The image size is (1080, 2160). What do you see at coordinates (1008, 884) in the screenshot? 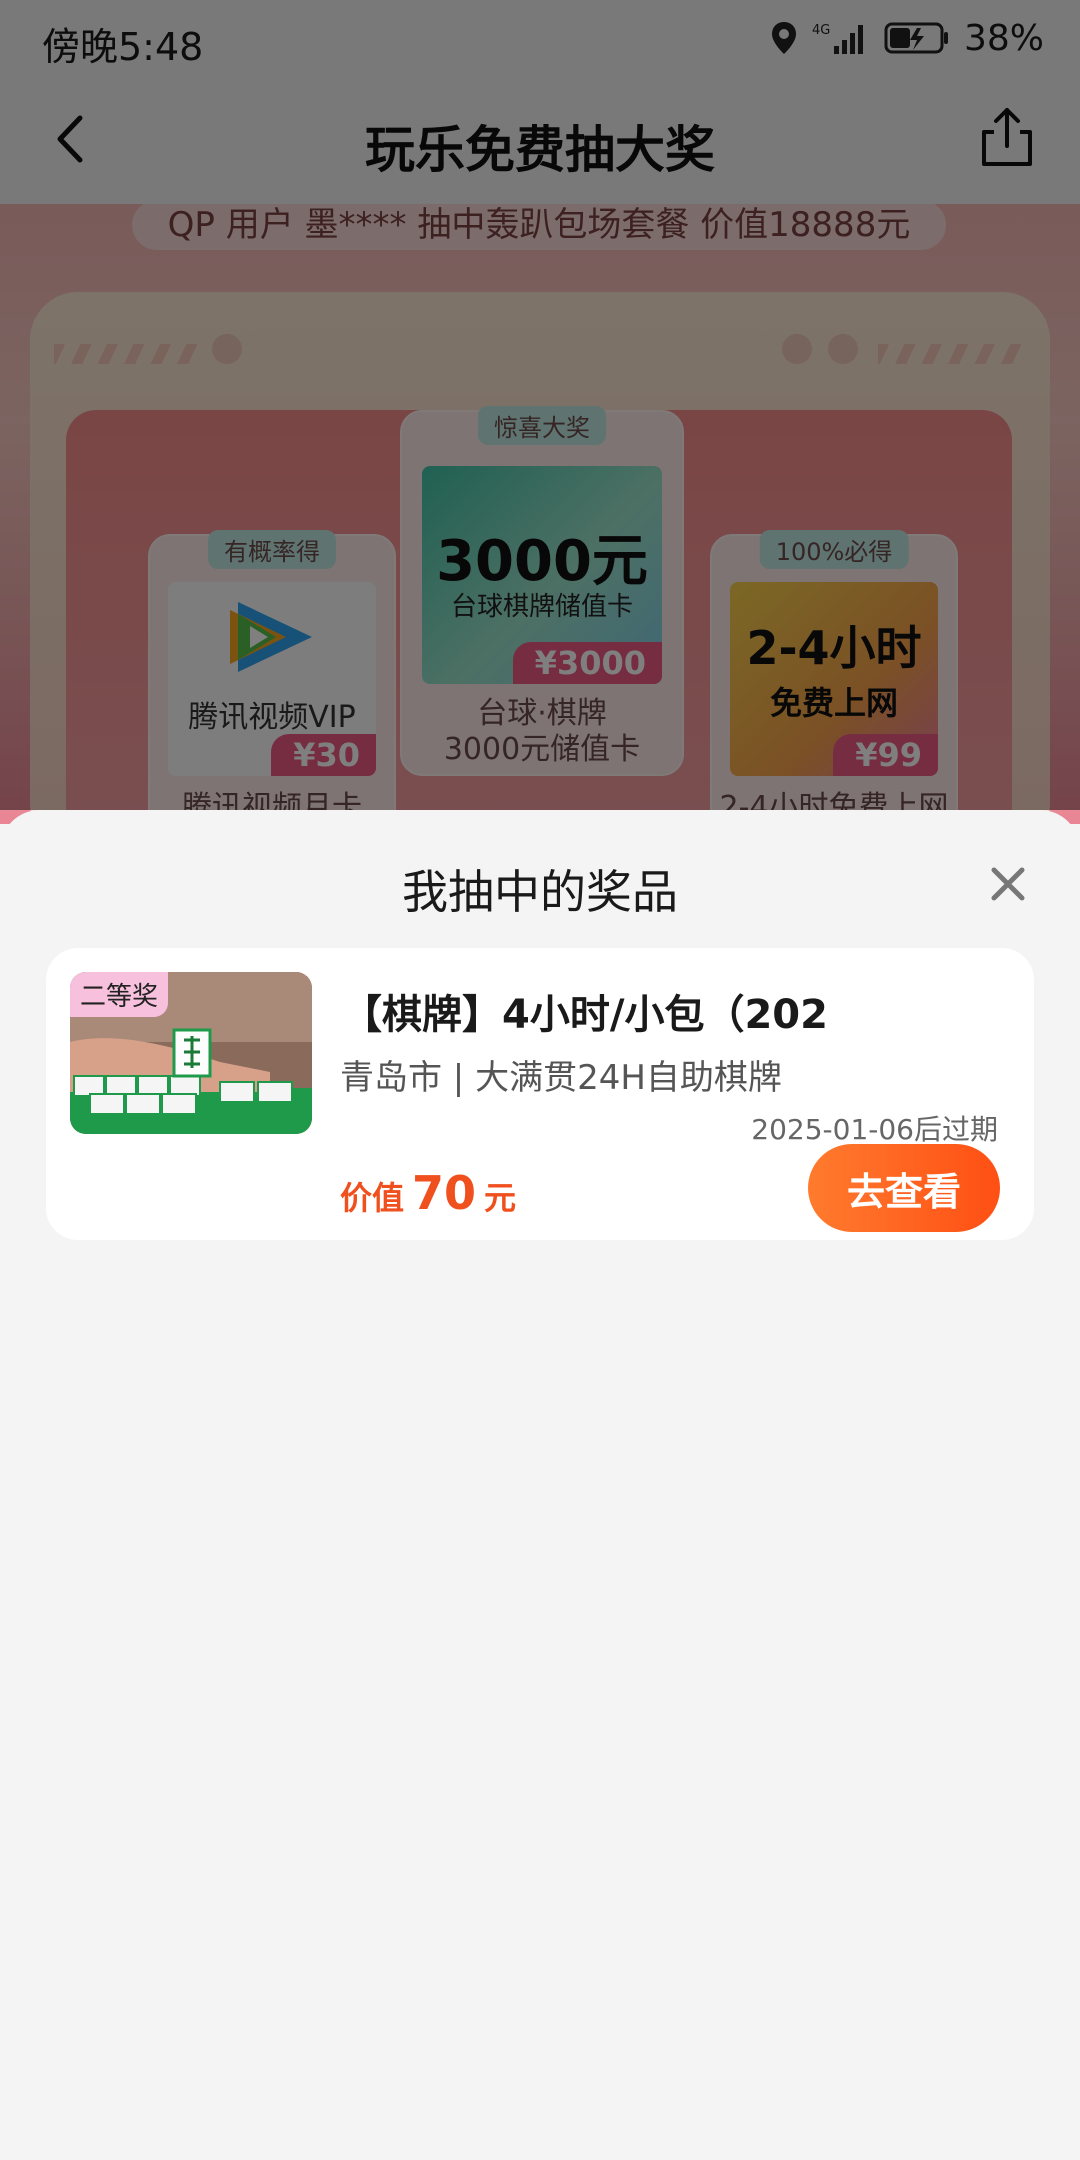
I see `close-icon` at bounding box center [1008, 884].